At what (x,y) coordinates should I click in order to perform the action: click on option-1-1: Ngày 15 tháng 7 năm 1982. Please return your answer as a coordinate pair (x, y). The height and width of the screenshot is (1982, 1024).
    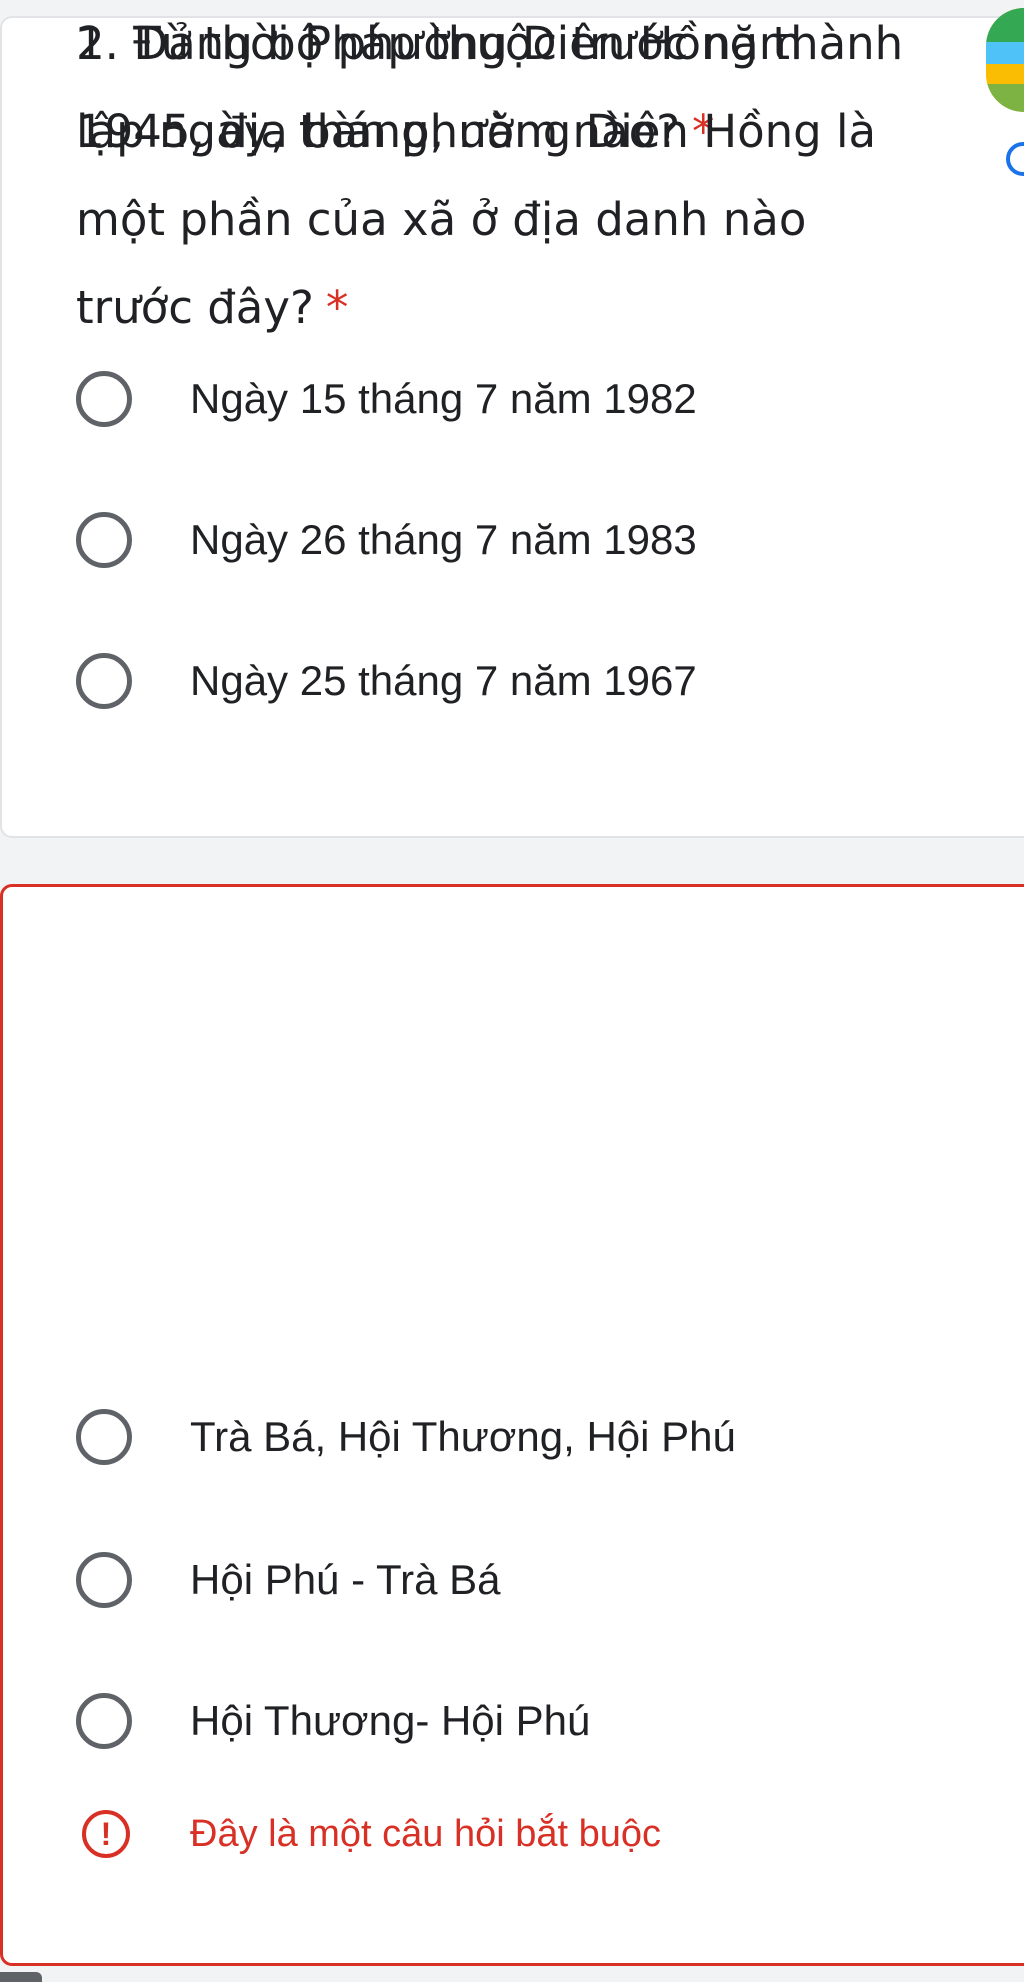
    Looking at the image, I should click on (386, 399).